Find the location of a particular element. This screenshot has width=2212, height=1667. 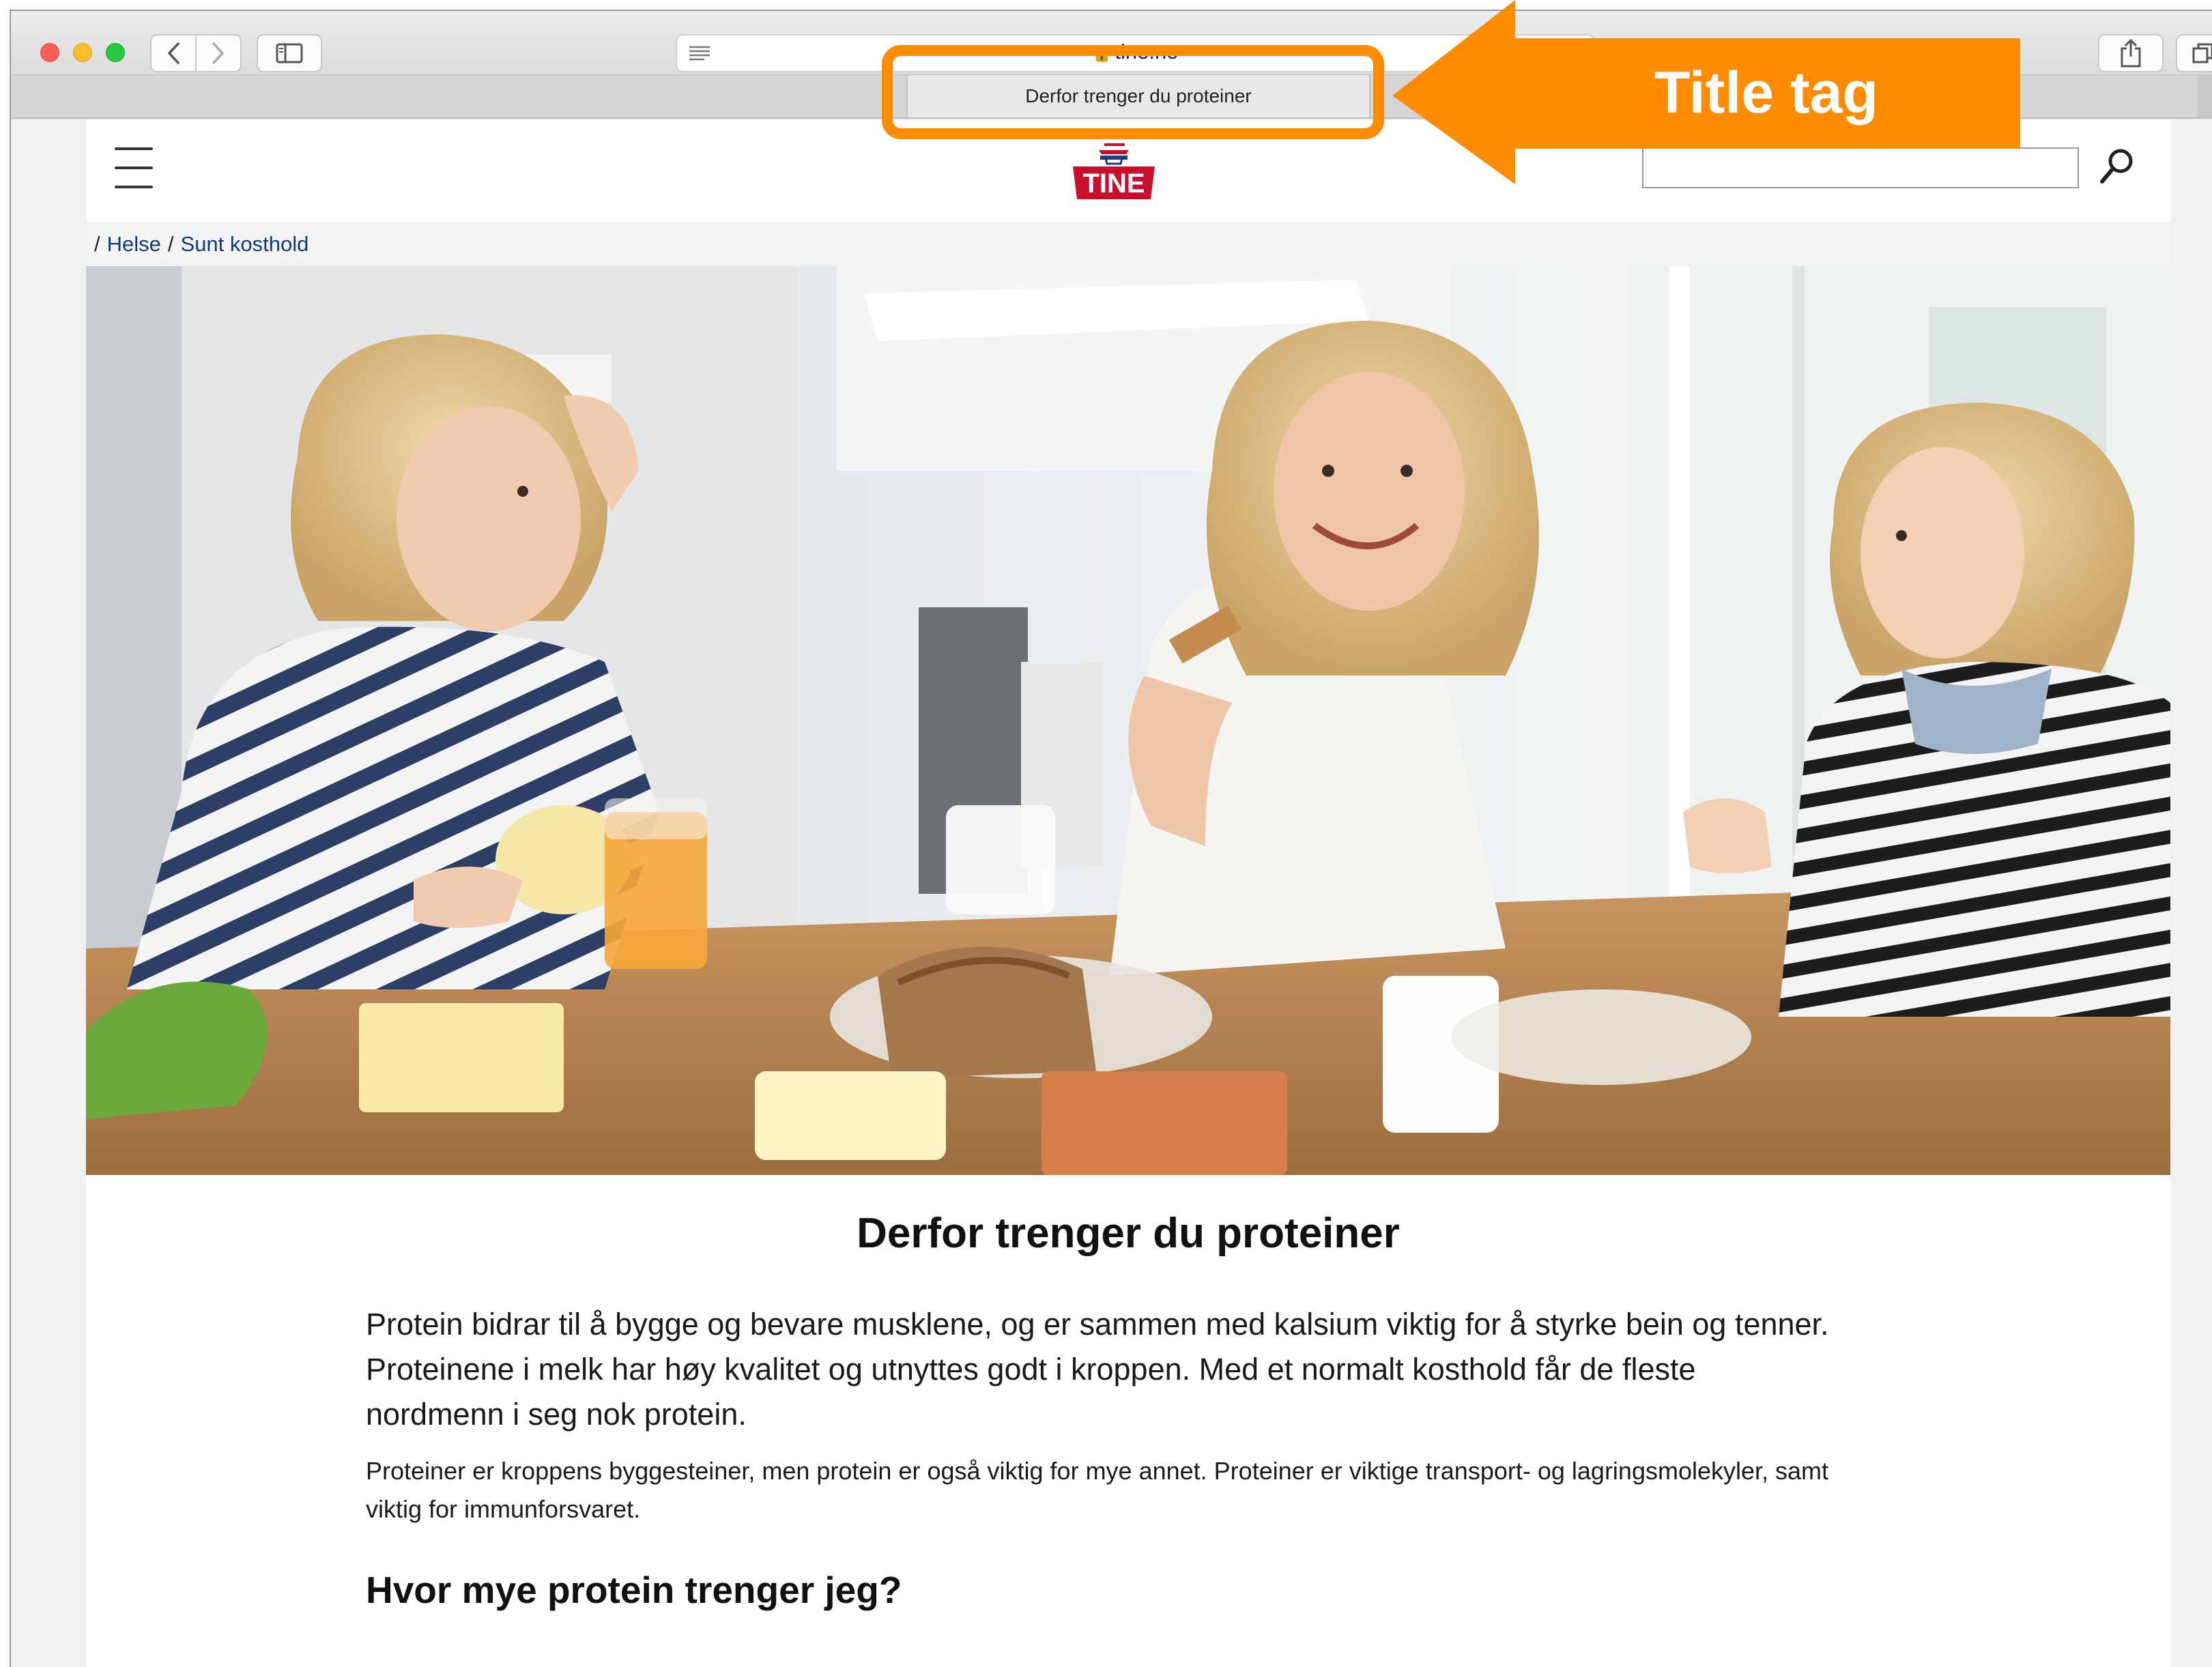

chevron-left-icon is located at coordinates (174, 53).